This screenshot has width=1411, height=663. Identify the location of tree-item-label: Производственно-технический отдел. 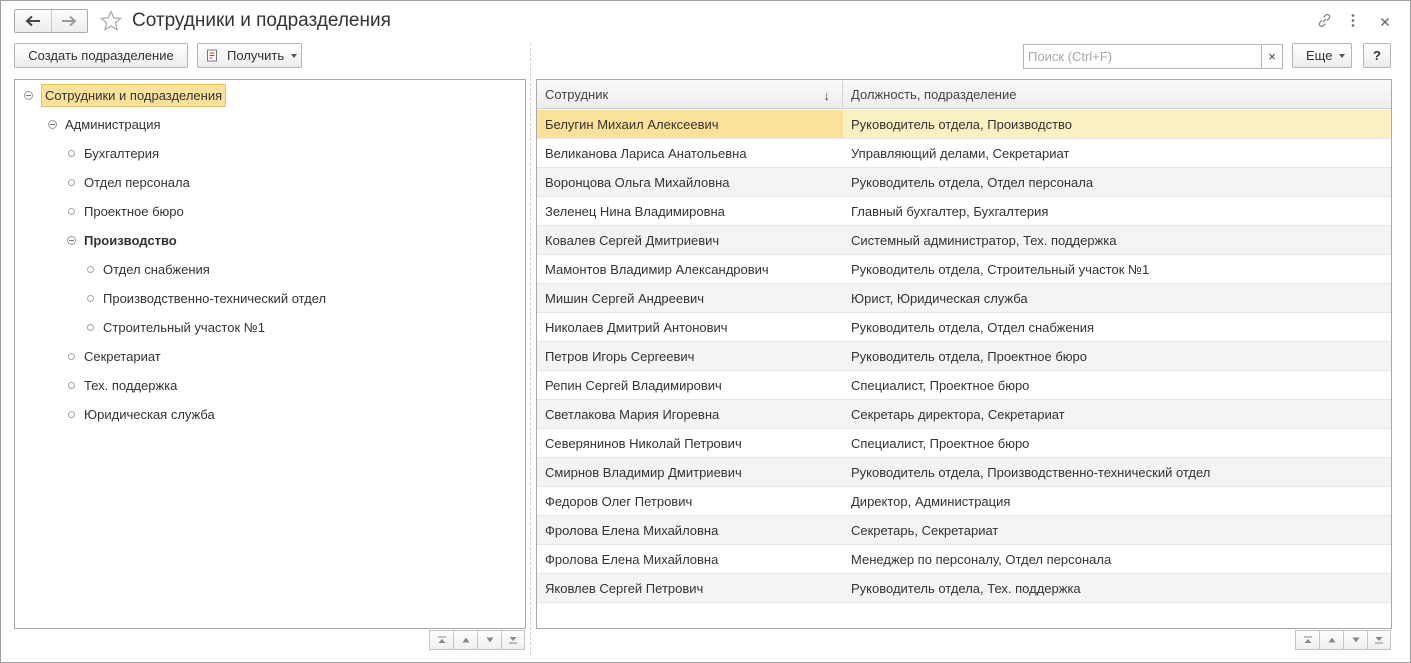
(215, 298).